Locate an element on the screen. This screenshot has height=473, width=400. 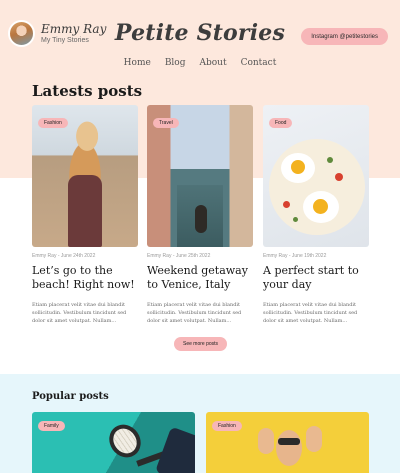
post-meta: Emmy Ray - June 24th 2022 is located at coordinates (64, 256).